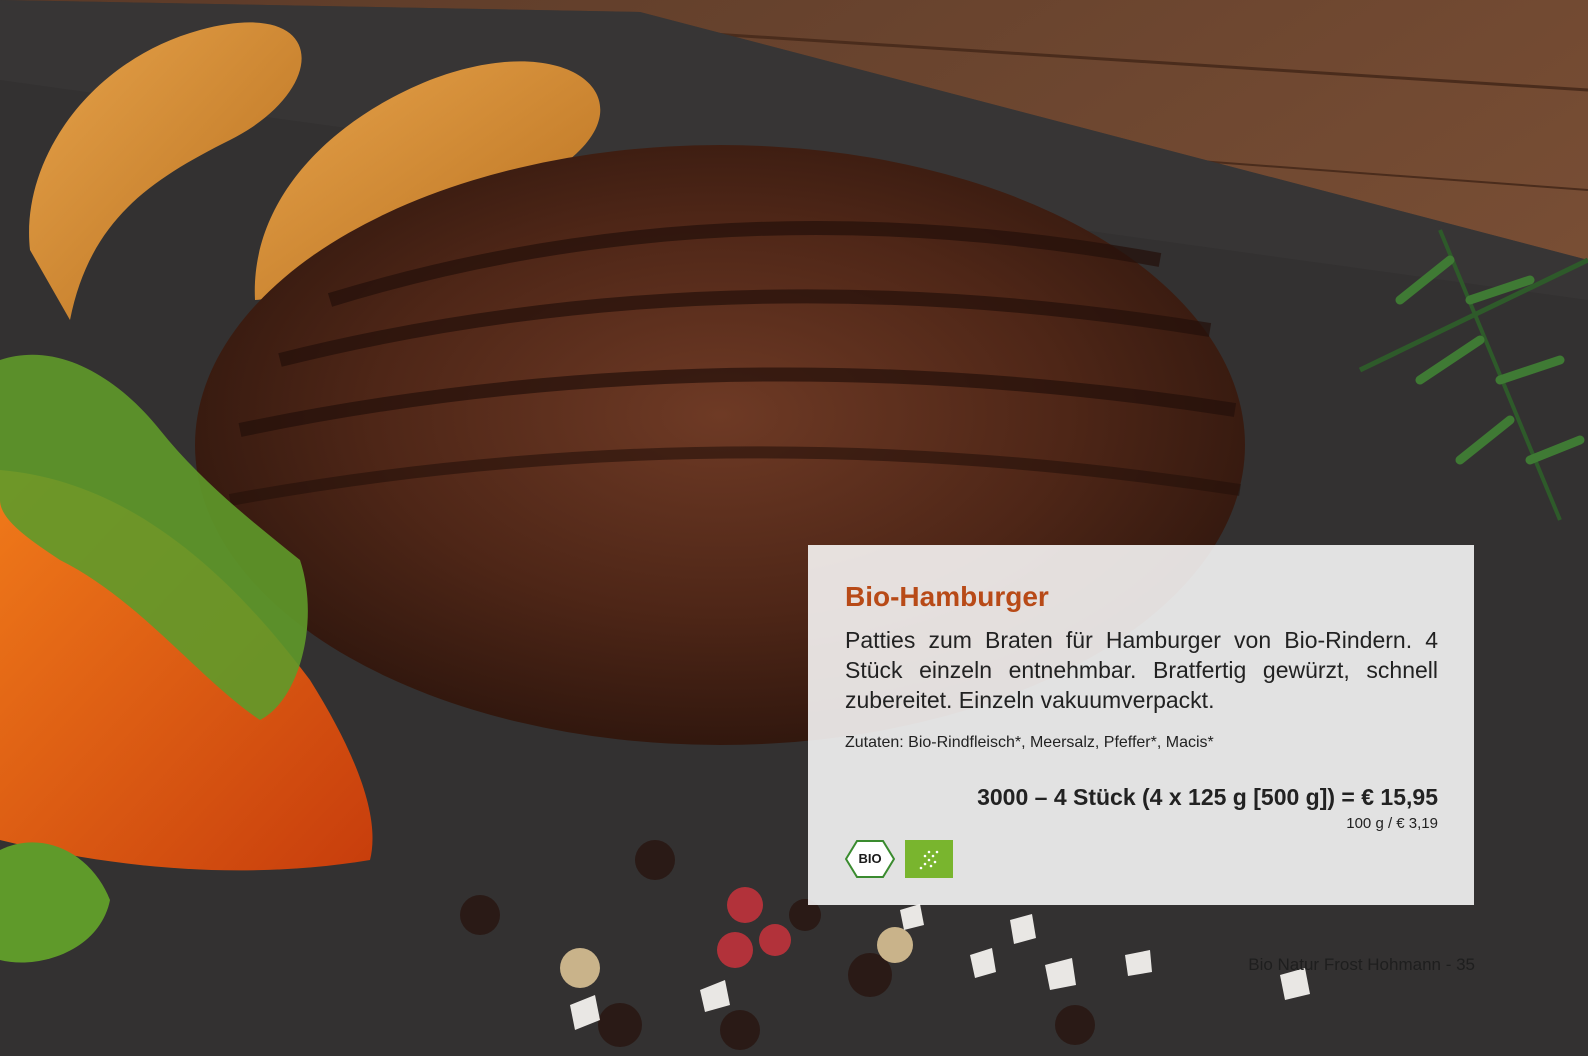 The image size is (1588, 1056). What do you see at coordinates (1361, 964) in the screenshot?
I see `page-footer: Bio Natur Frost Hohmann - 35` at bounding box center [1361, 964].